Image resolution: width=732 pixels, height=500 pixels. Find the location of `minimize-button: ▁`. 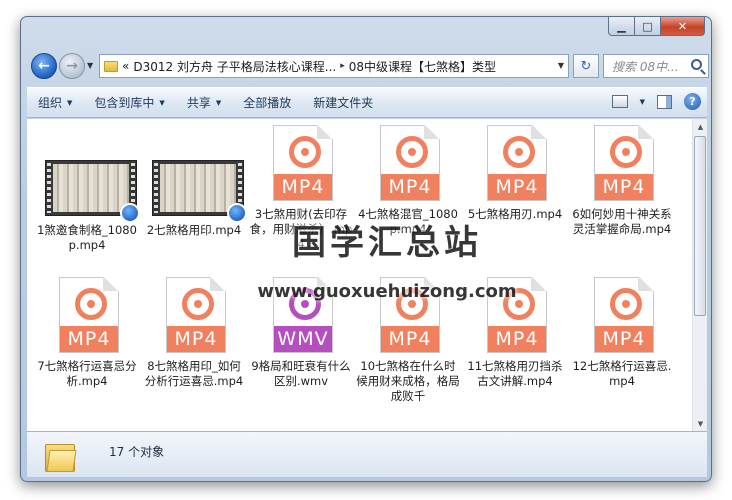

minimize-button: ▁ is located at coordinates (621, 26).